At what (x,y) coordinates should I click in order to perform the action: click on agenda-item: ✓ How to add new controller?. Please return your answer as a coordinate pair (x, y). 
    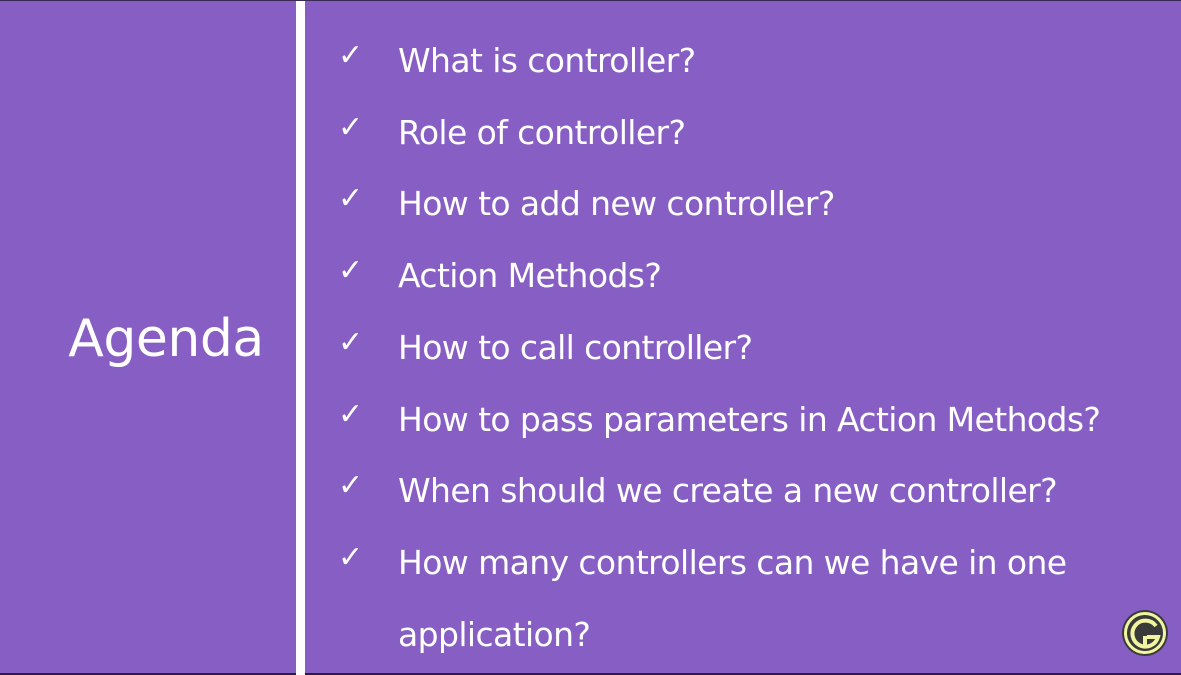
    Looking at the image, I should click on (746, 204).